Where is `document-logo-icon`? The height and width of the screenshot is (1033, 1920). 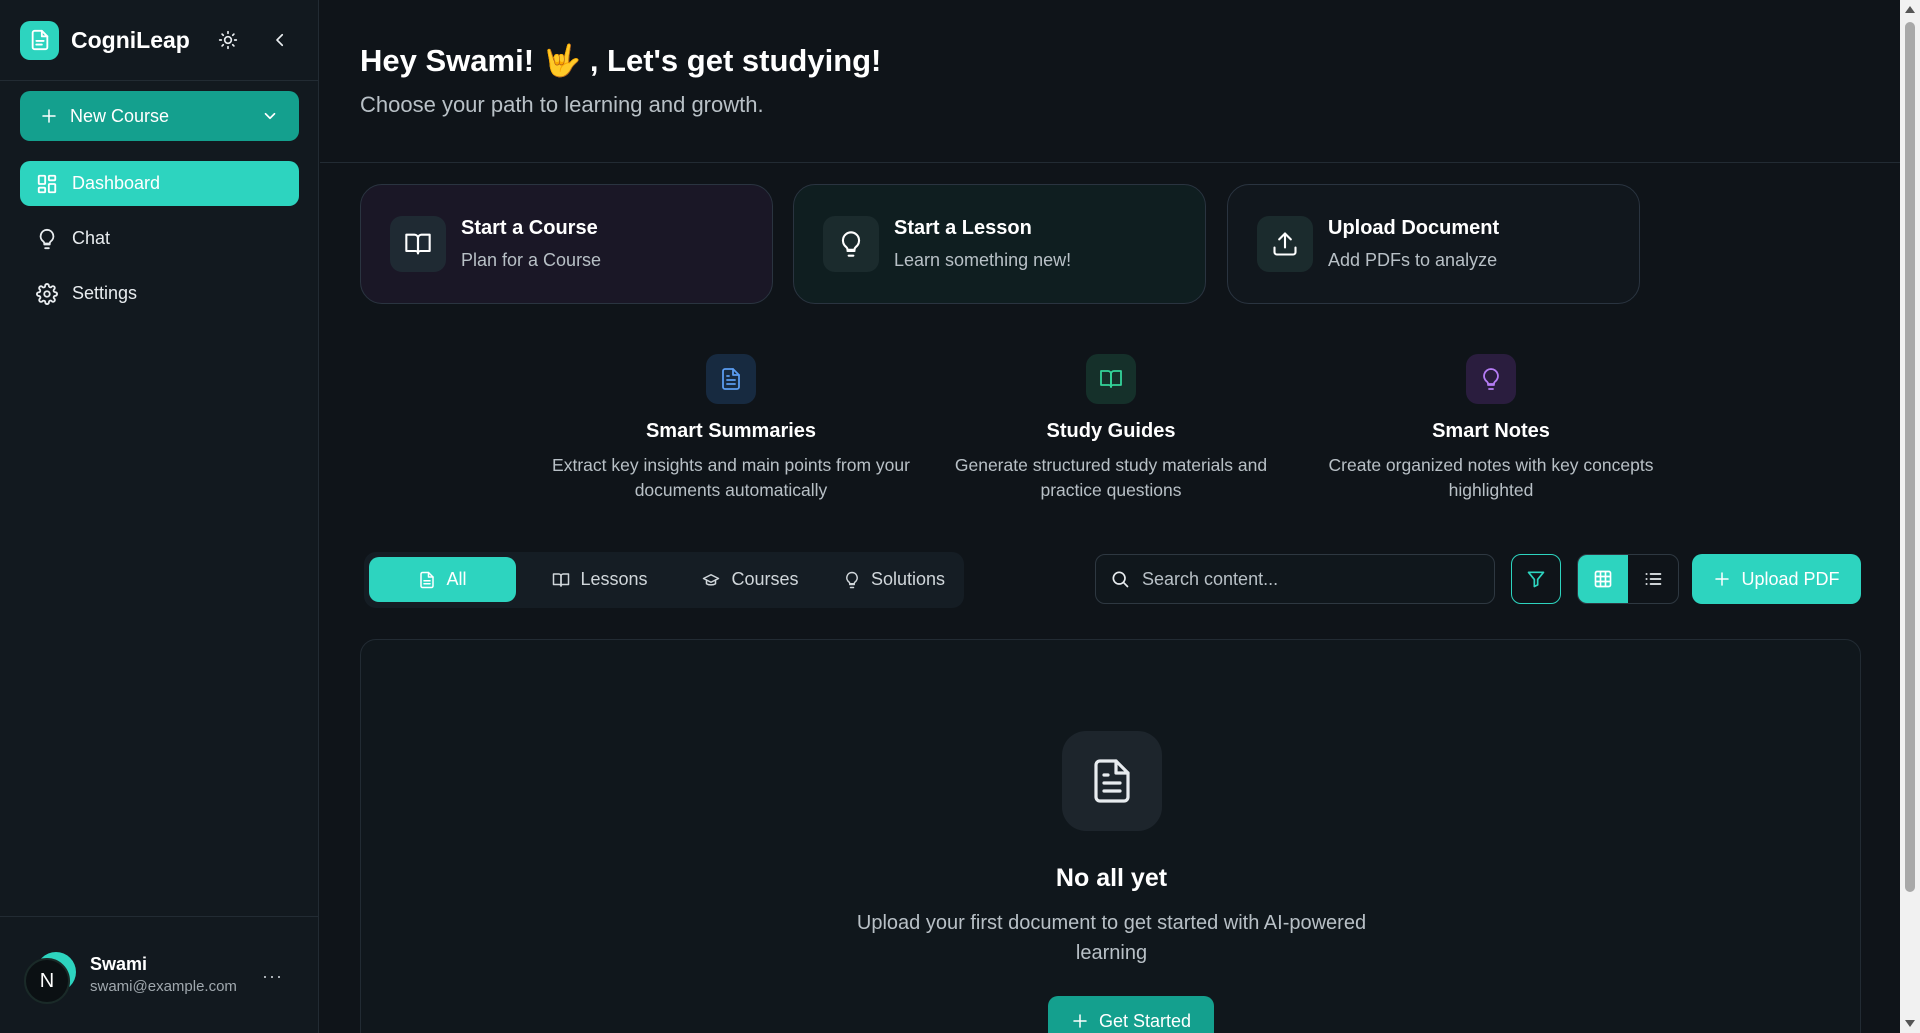 document-logo-icon is located at coordinates (39, 40).